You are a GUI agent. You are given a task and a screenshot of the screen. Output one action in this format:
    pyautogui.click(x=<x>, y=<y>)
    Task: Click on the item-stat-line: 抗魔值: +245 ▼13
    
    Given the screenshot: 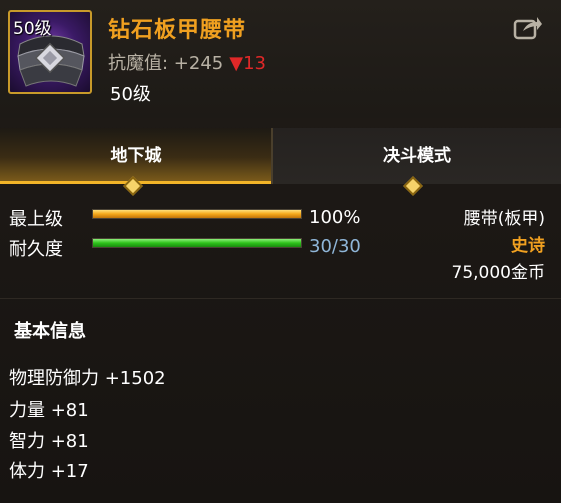 What is the action you would take?
    pyautogui.click(x=187, y=62)
    